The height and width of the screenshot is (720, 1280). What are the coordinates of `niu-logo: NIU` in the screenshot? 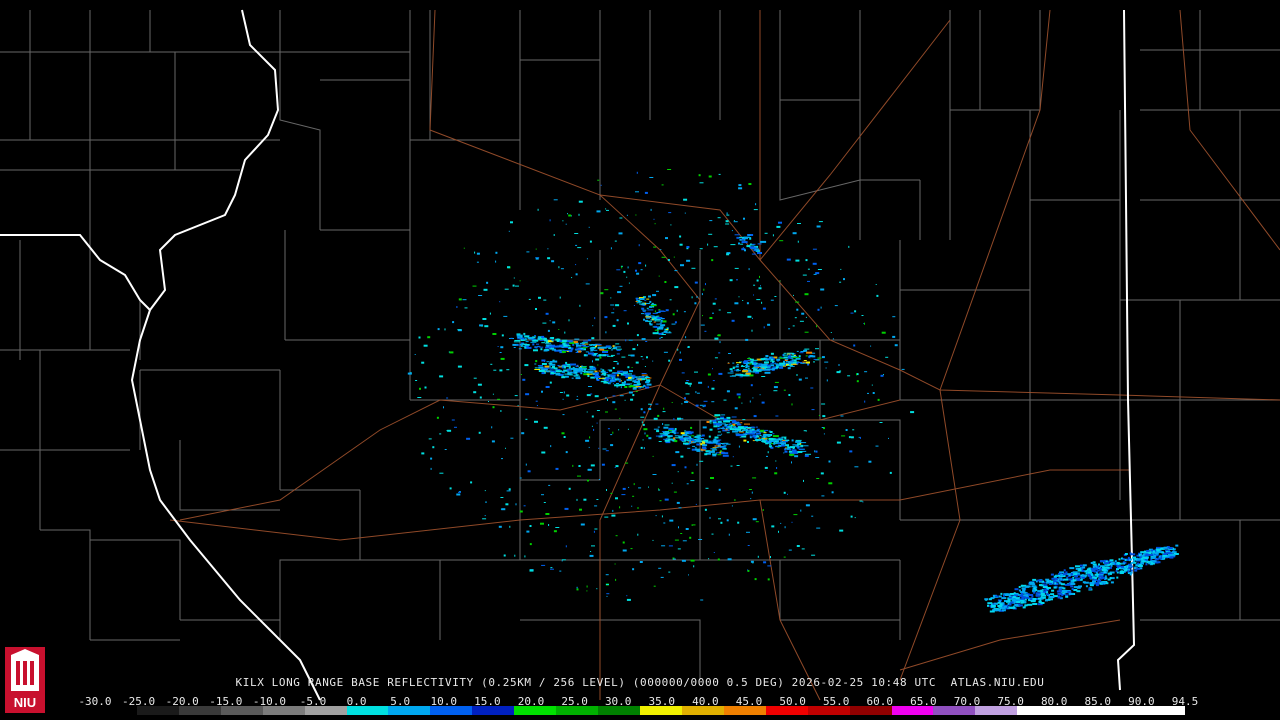 It's located at (25, 680).